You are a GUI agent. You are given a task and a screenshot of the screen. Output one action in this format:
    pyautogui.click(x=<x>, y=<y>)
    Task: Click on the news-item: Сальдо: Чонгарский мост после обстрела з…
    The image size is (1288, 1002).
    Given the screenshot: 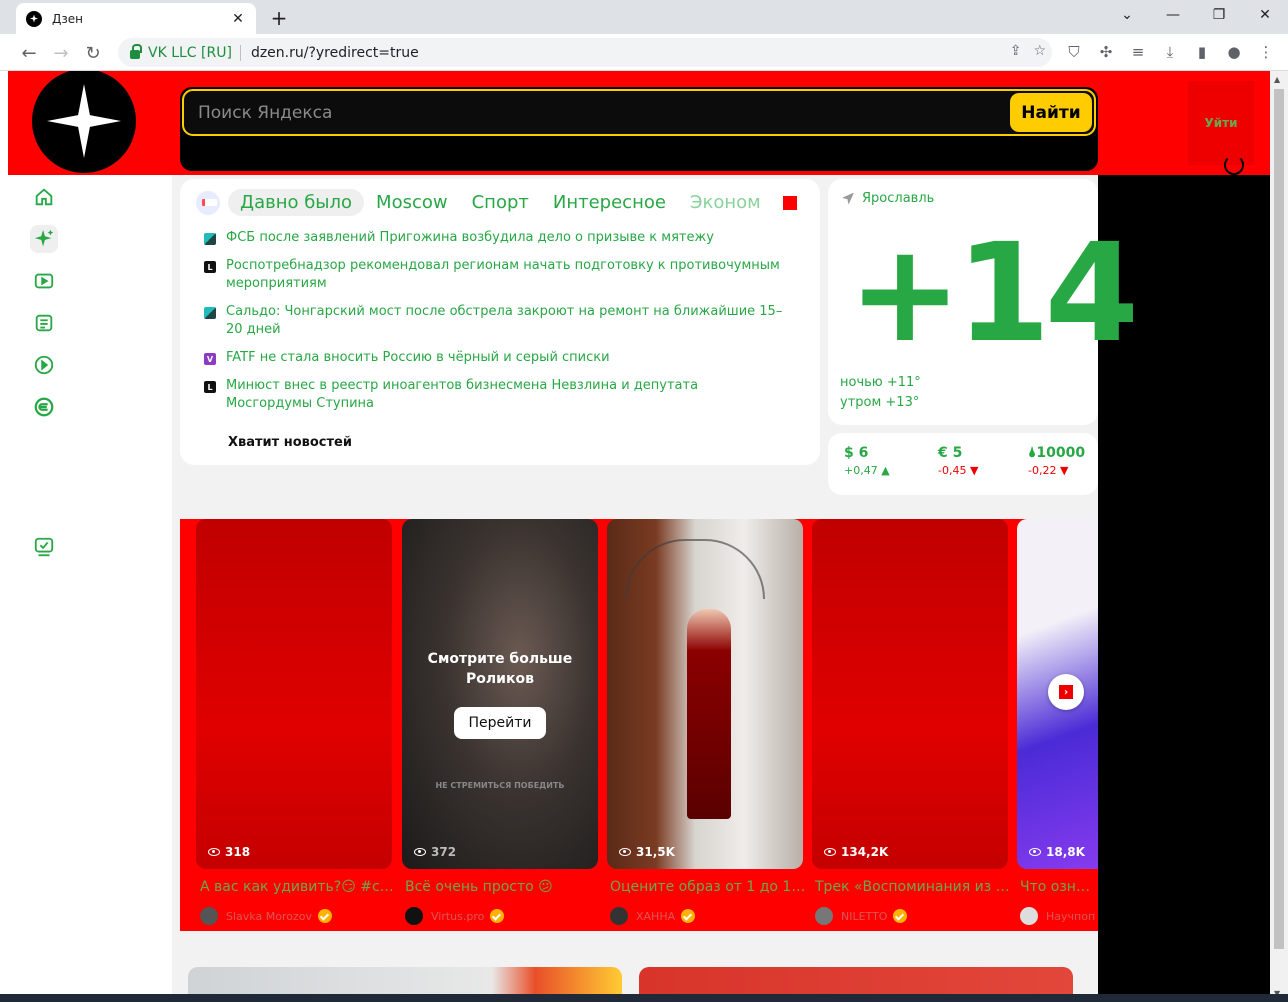 What is the action you would take?
    pyautogui.click(x=494, y=321)
    